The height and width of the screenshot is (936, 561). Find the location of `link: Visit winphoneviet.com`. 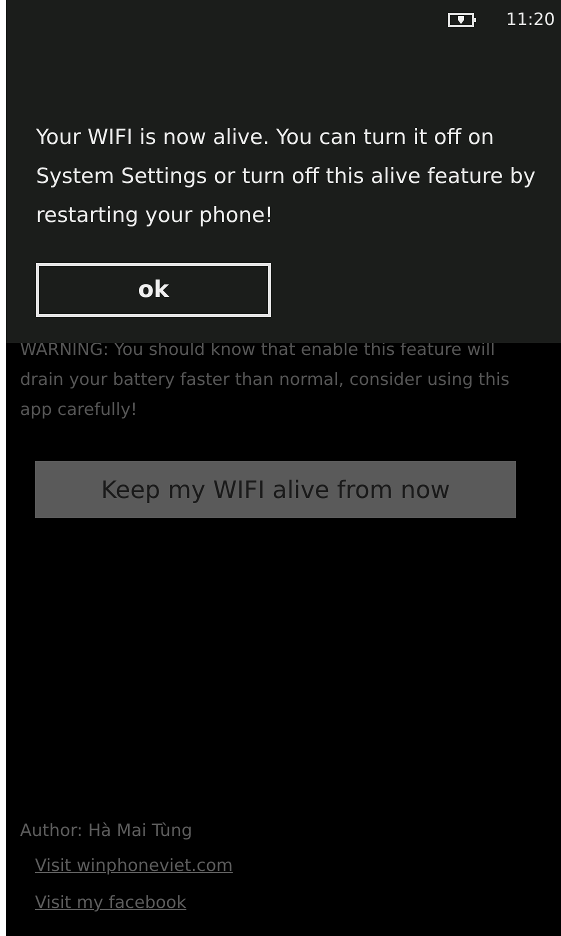

link: Visit winphoneviet.com is located at coordinates (134, 866).